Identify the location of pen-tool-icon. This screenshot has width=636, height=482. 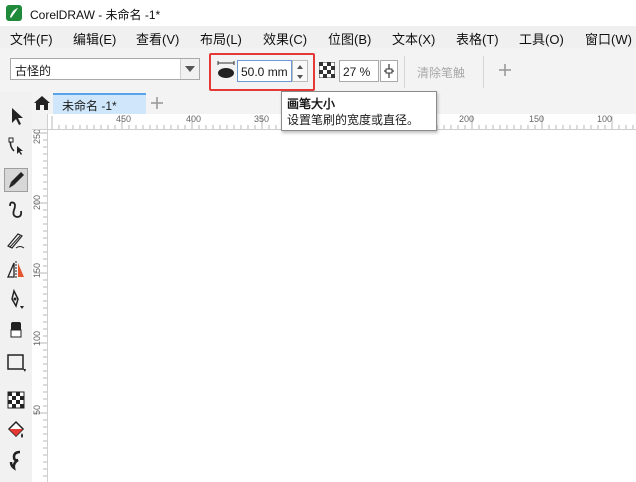
(16, 300).